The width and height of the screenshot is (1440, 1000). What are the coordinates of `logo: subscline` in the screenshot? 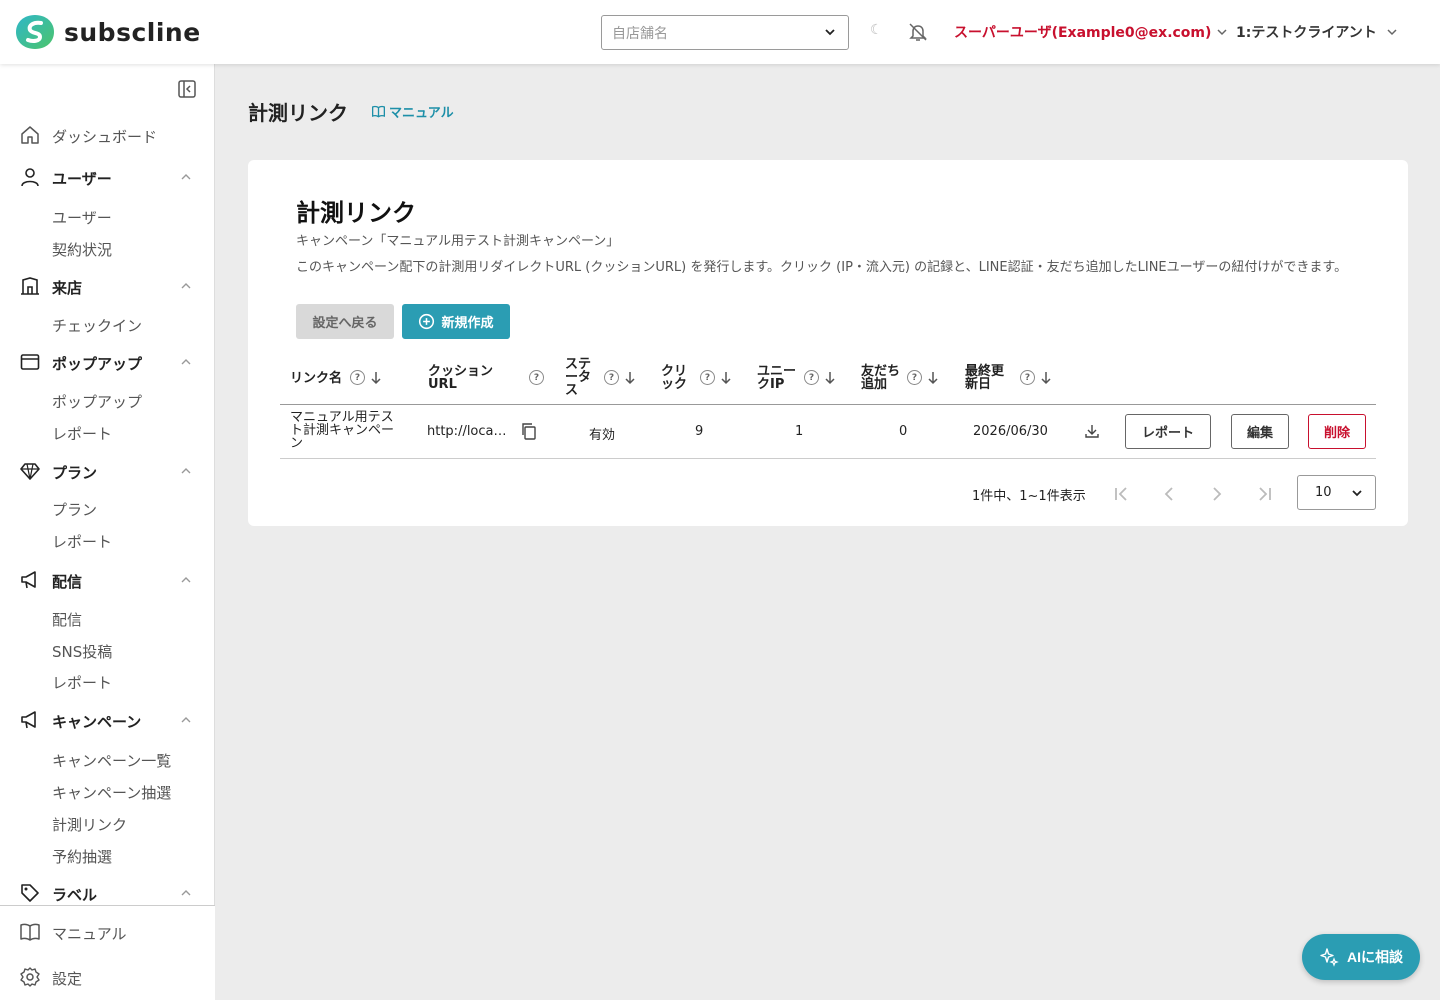 It's located at (108, 32).